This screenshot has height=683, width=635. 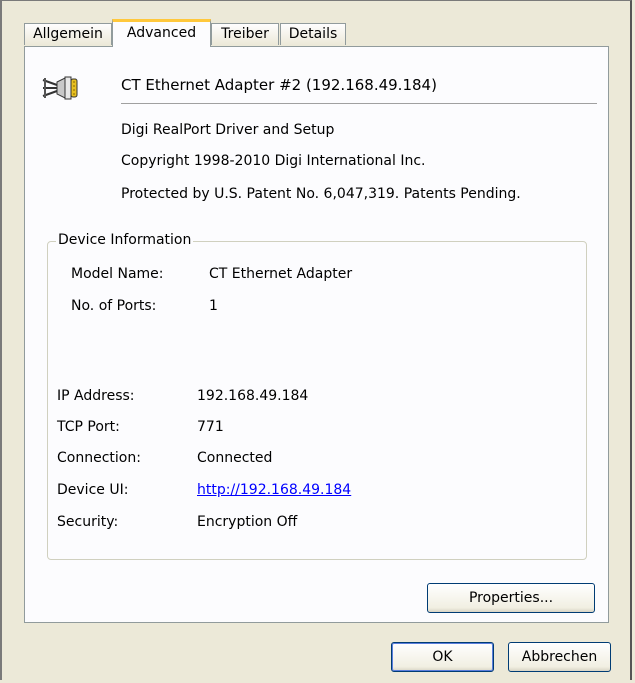 What do you see at coordinates (88, 522) in the screenshot?
I see `security-label: Security:` at bounding box center [88, 522].